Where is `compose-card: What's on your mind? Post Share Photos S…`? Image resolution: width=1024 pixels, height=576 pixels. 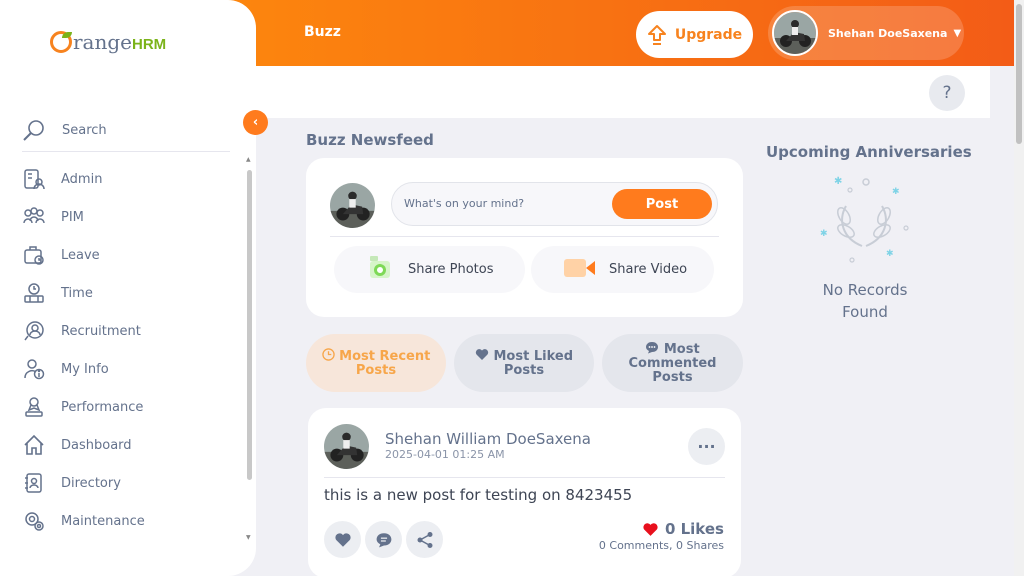 compose-card: What's on your mind? Post Share Photos S… is located at coordinates (524, 237).